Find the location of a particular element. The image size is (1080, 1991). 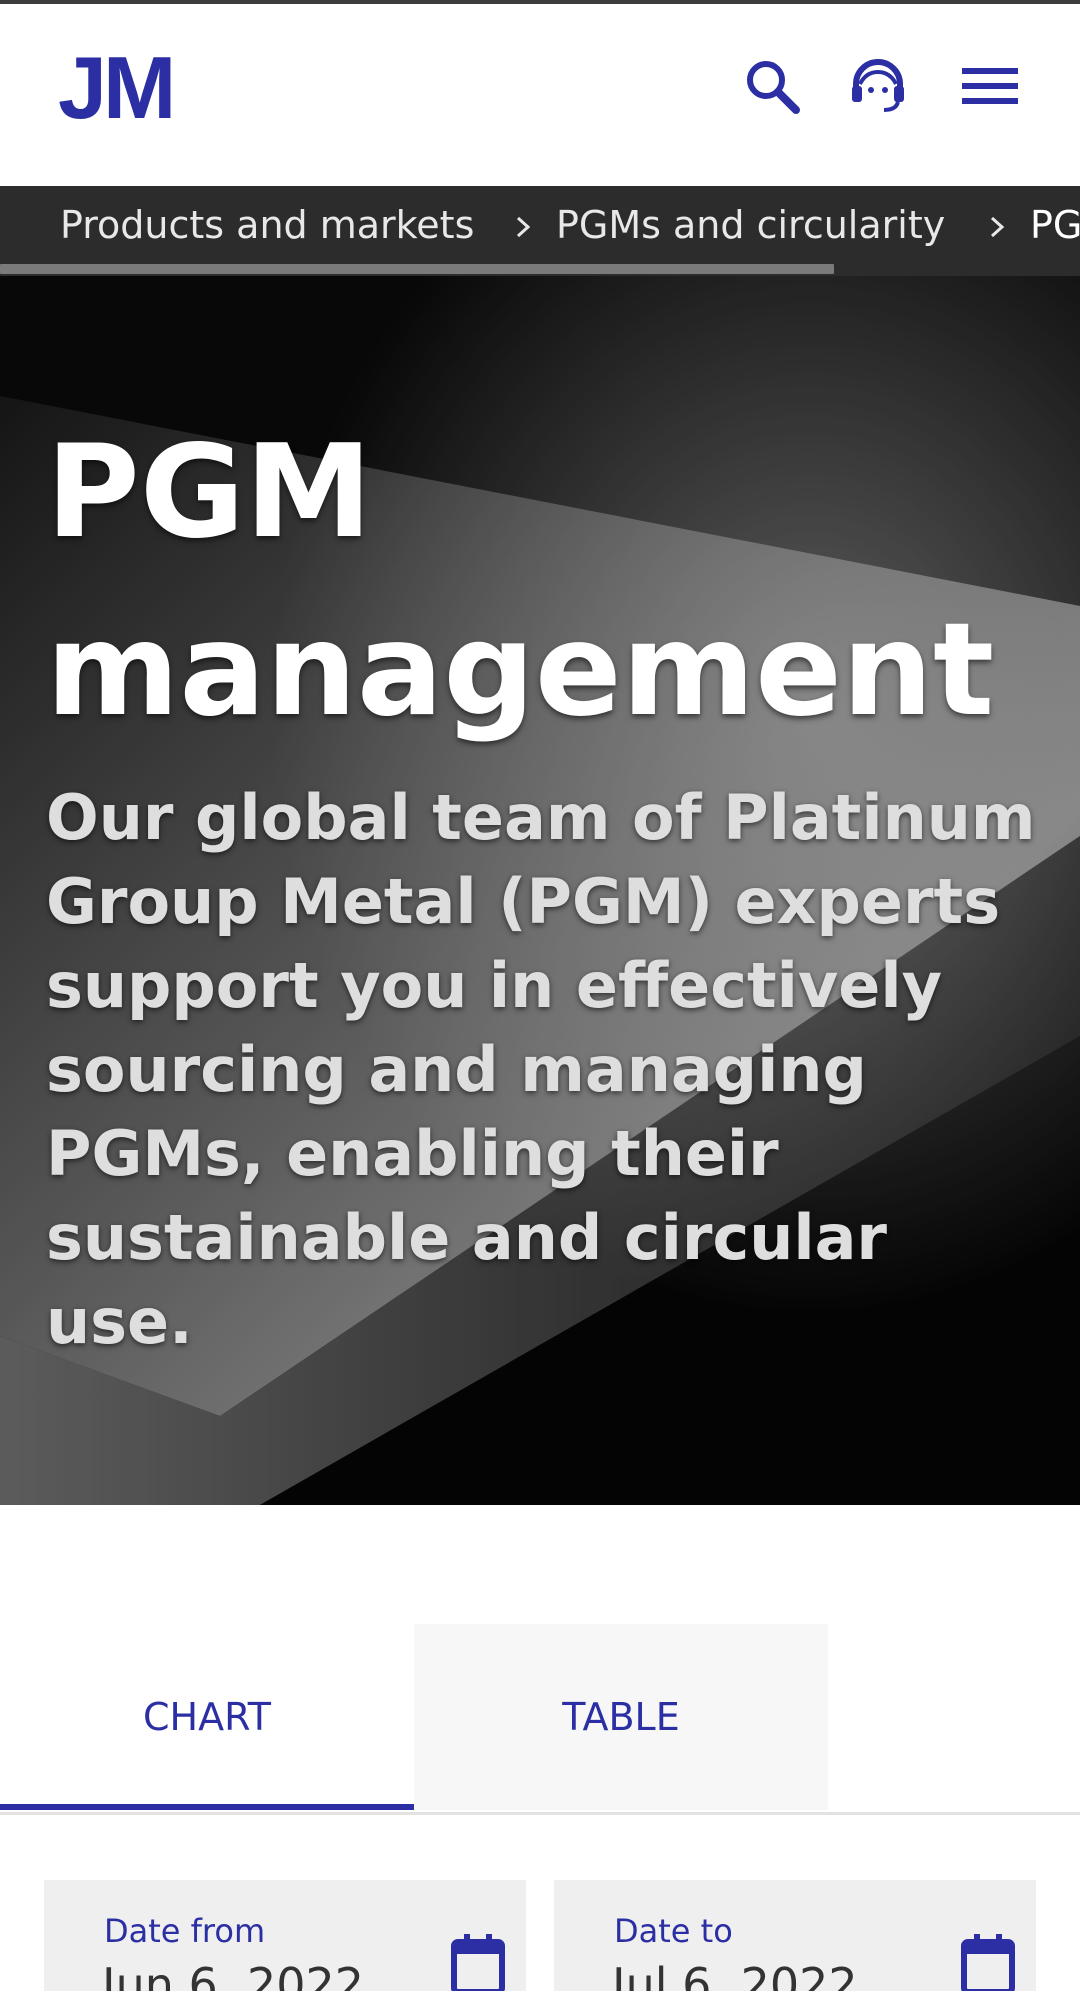

search-icon is located at coordinates (772, 86).